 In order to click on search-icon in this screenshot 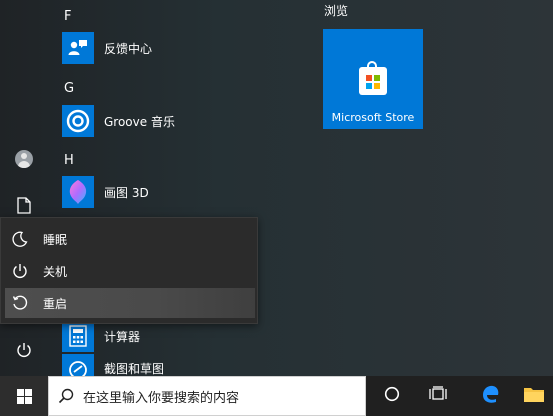, I will do `click(66, 396)`.